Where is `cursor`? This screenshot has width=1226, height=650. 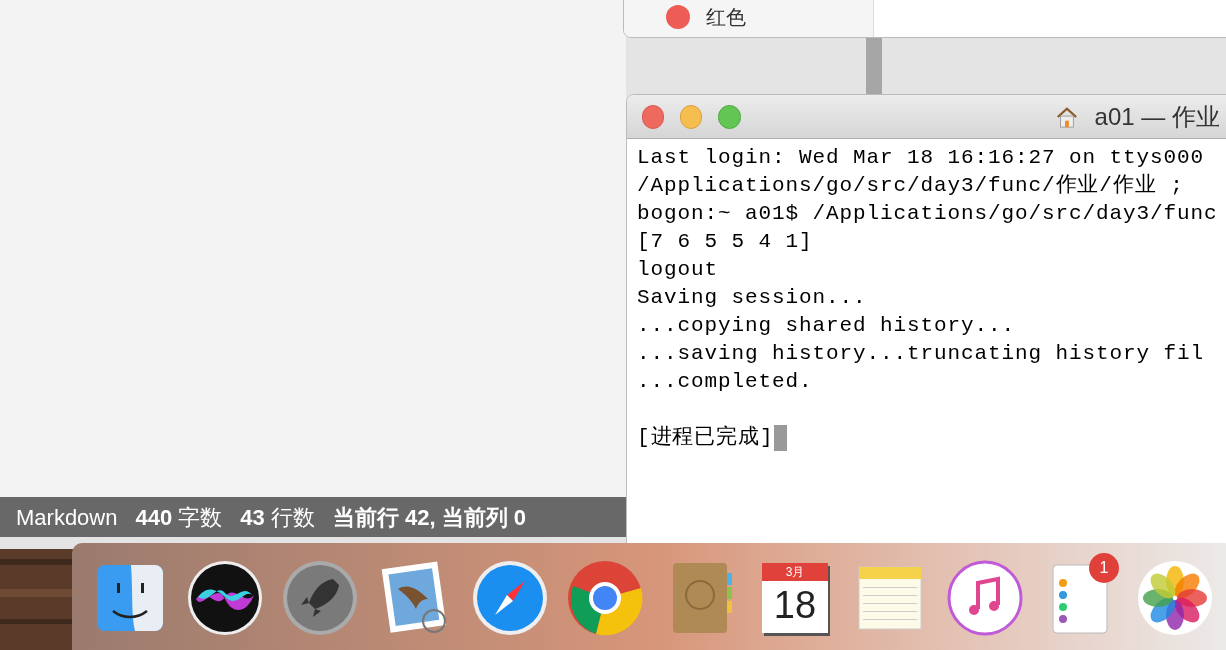 cursor is located at coordinates (780, 438).